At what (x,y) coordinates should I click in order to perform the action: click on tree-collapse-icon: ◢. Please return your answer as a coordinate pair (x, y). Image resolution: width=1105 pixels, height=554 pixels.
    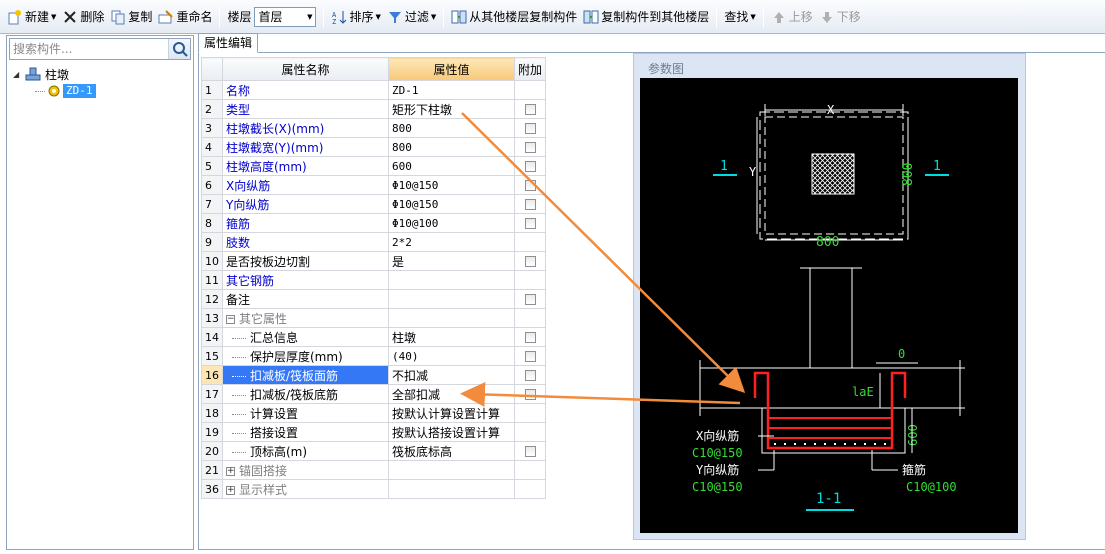
    Looking at the image, I should click on (19, 74).